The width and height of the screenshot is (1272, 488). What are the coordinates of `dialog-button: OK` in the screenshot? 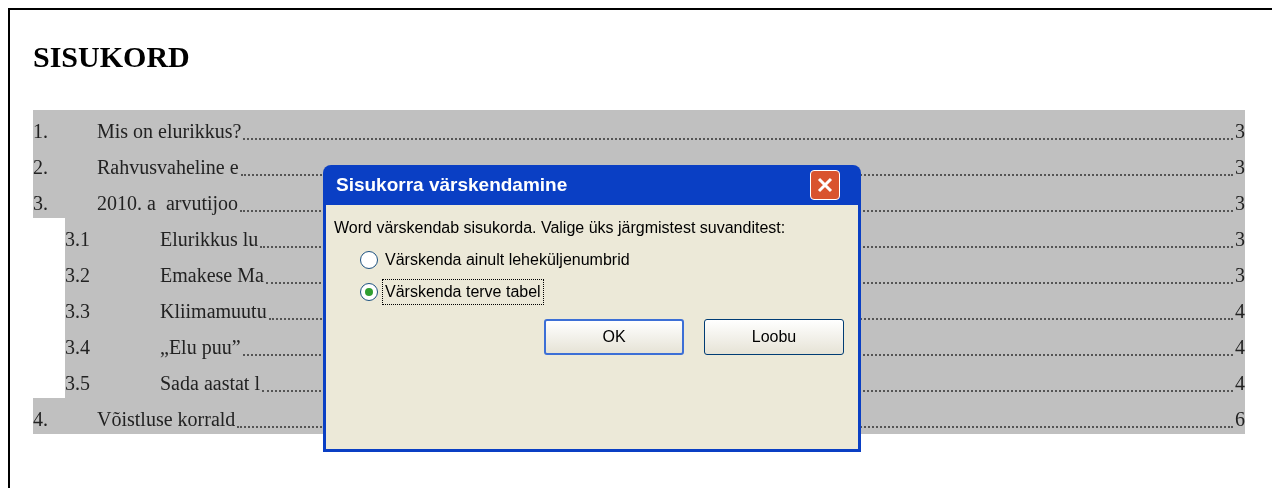 It's located at (614, 337).